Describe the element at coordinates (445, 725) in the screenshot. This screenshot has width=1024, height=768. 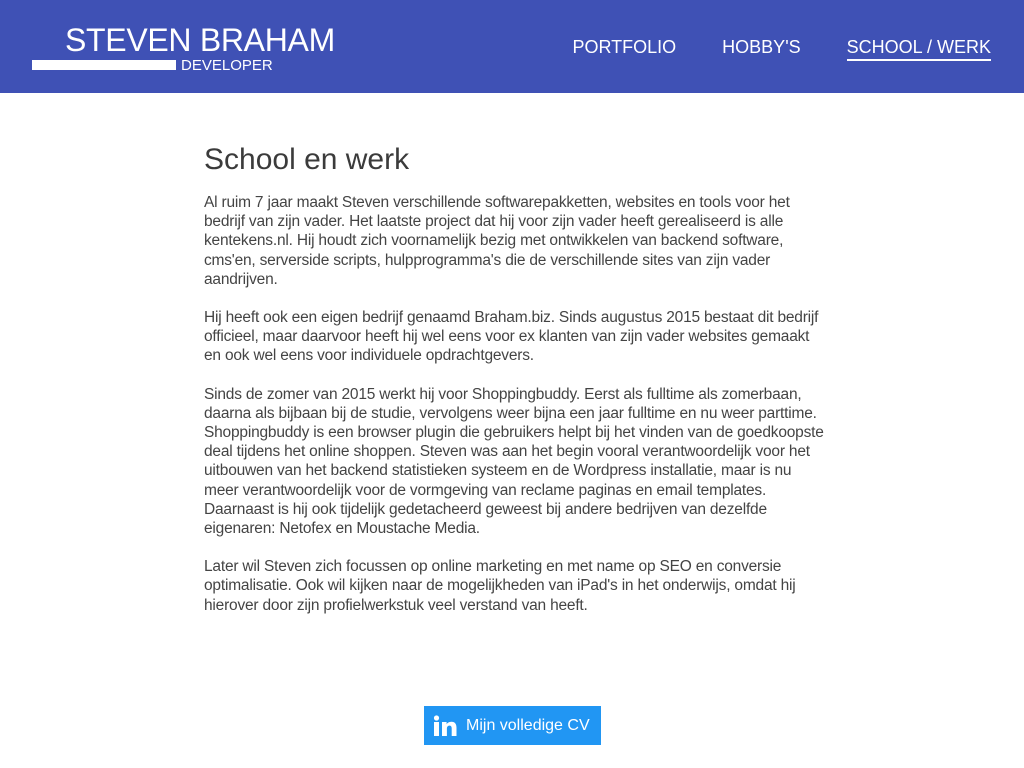
I see `linkedin-icon` at that location.